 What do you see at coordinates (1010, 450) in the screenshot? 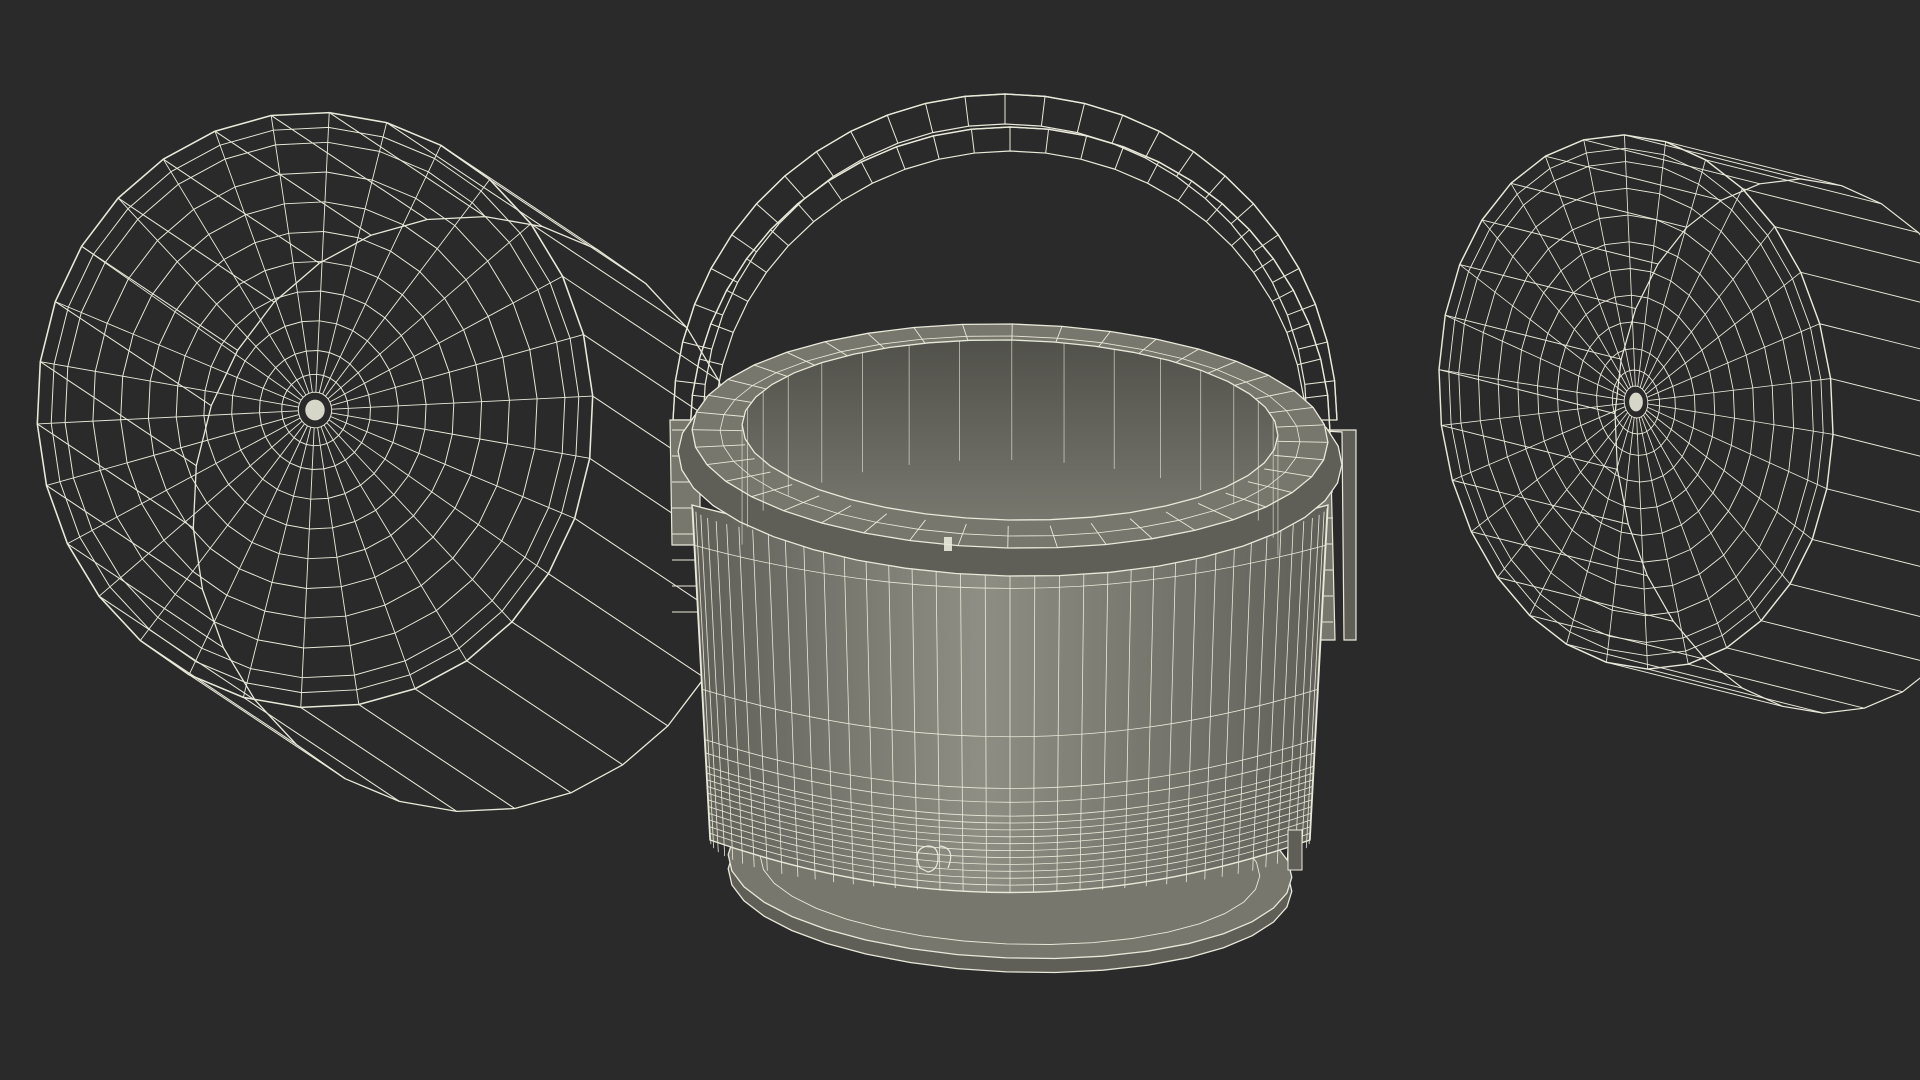
I see `bucket-rim` at bounding box center [1010, 450].